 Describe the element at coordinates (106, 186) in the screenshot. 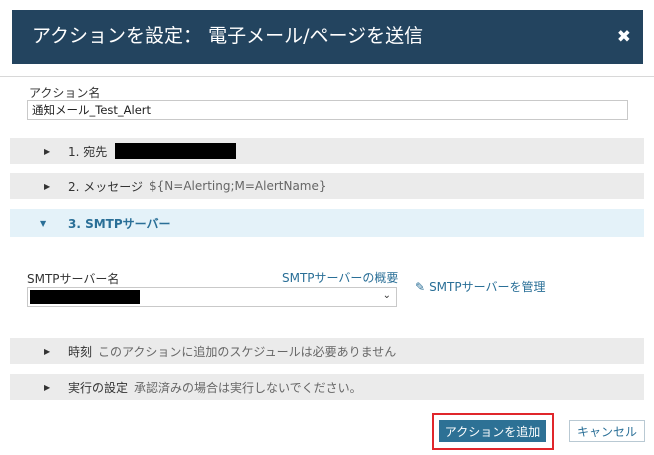

I see `section-message-title: 2. メッセージ` at that location.